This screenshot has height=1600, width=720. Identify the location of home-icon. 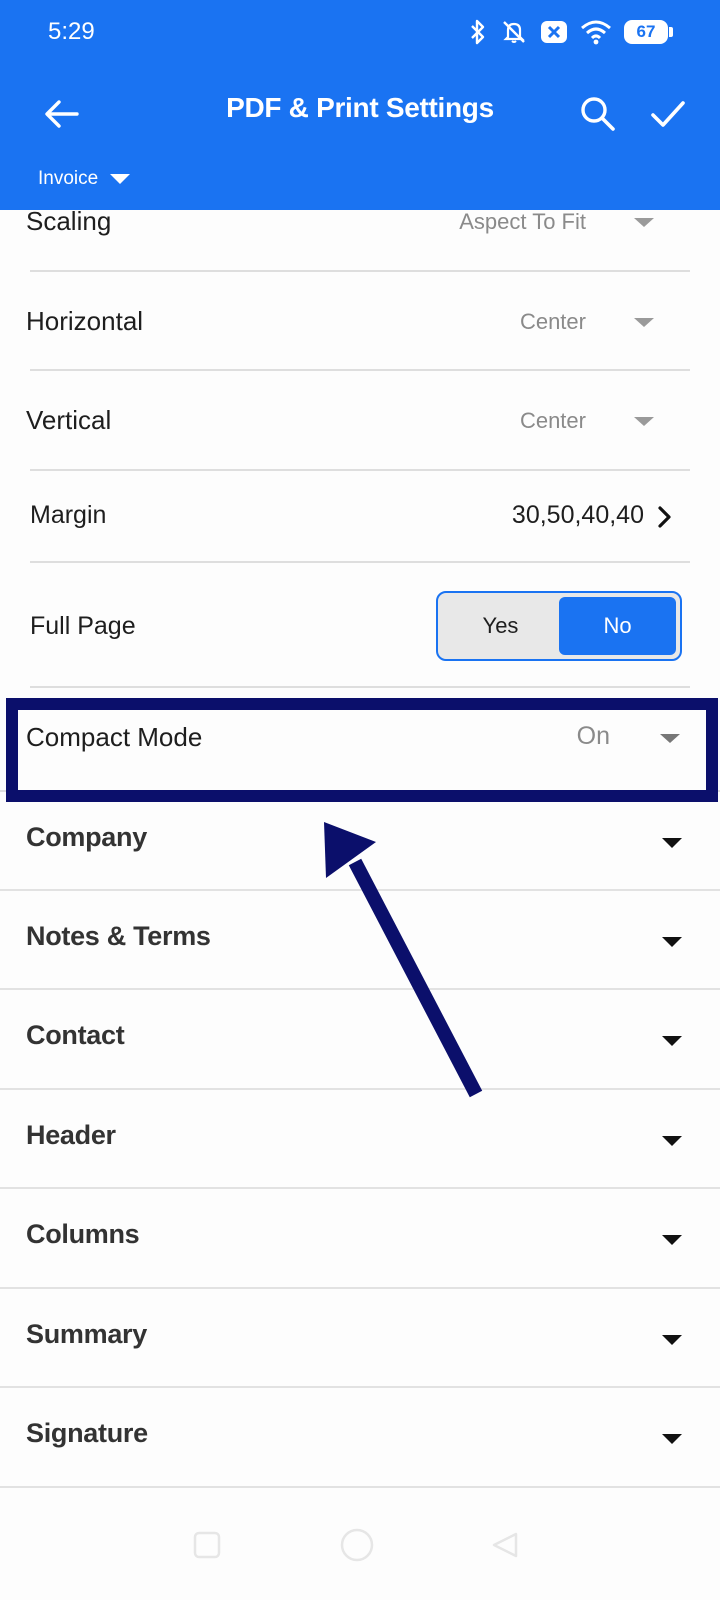
(357, 1545).